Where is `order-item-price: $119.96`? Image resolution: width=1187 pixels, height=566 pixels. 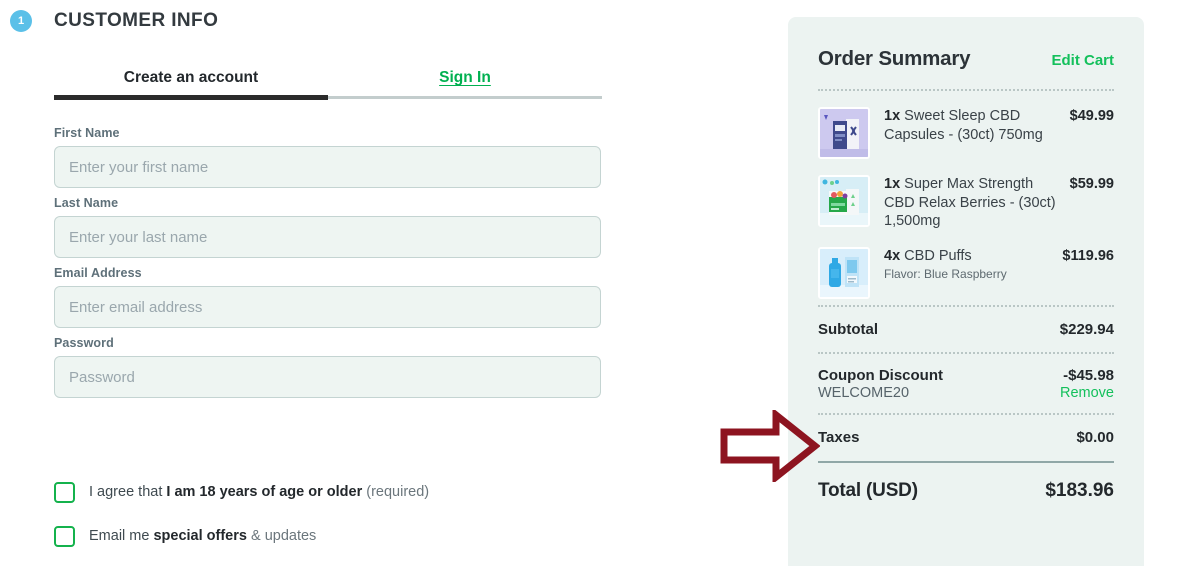 order-item-price: $119.96 is located at coordinates (1088, 255).